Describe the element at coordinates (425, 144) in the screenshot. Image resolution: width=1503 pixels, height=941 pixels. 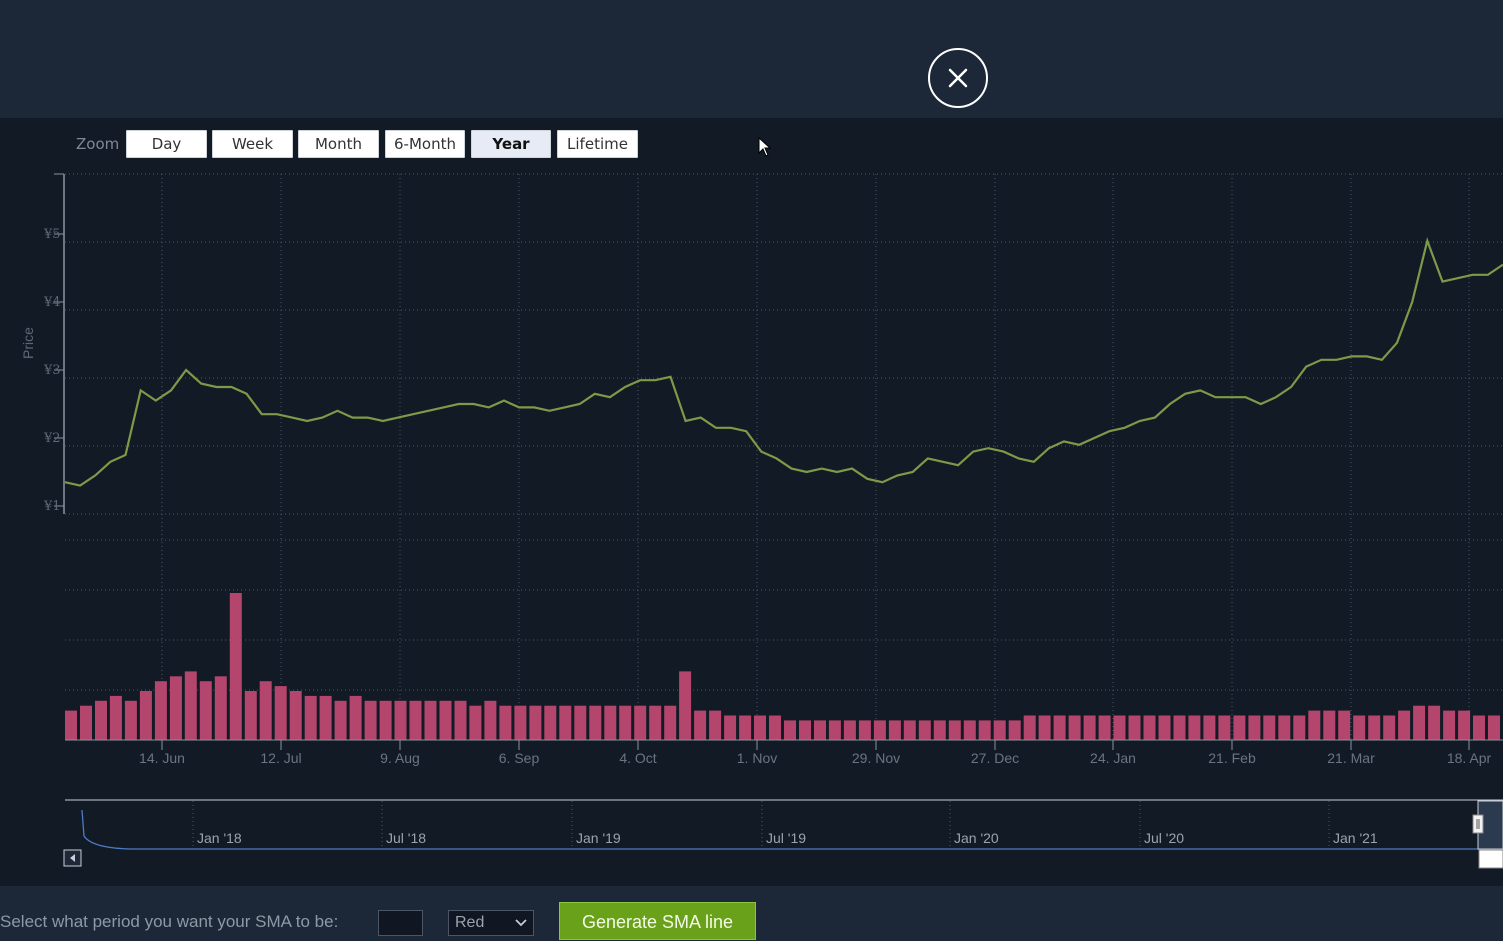
I see `zoom-6month-button: 6-Month` at that location.